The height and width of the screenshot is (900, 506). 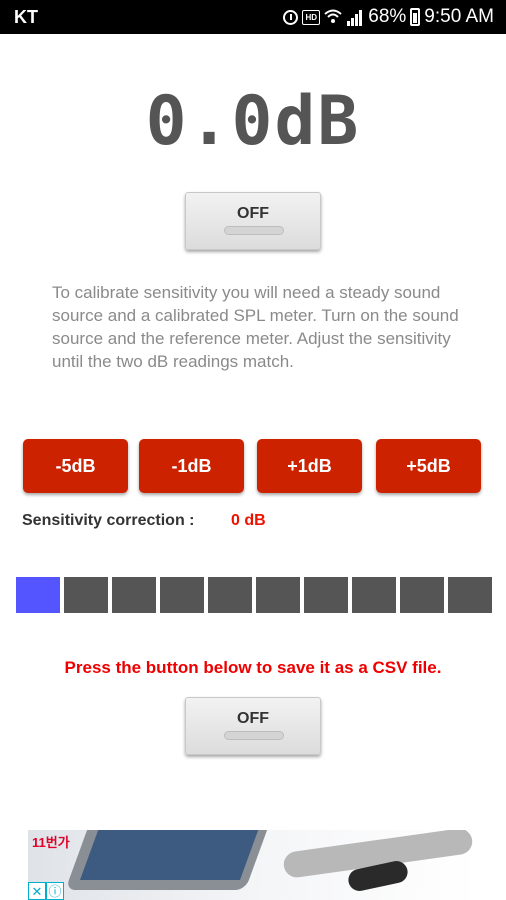 I want to click on csv-save-toggle-button: OFF, so click(x=253, y=726).